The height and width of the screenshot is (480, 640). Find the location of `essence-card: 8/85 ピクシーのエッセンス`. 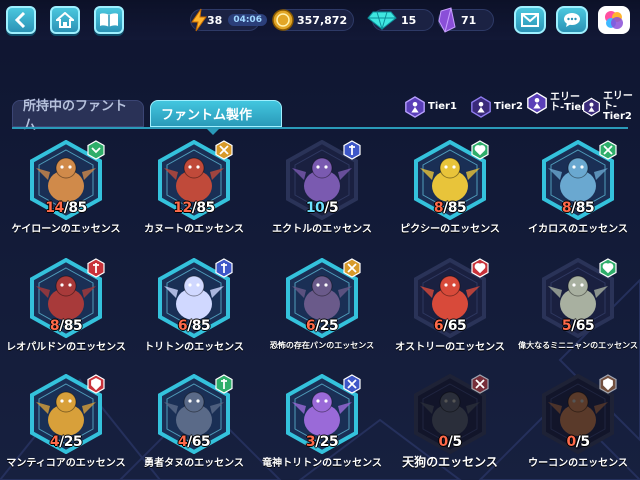

essence-card: 8/85 ピクシーのエッセンス is located at coordinates (450, 194).